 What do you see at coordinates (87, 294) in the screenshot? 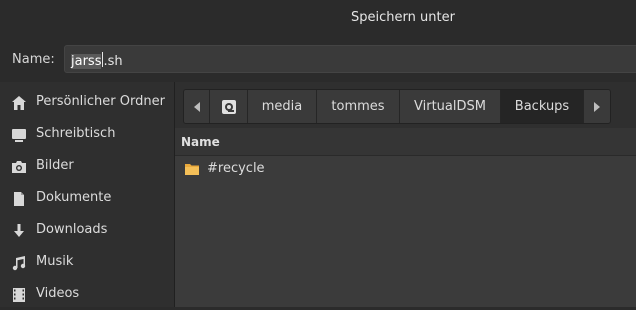
I see `sidebar-item-videos: Videos` at bounding box center [87, 294].